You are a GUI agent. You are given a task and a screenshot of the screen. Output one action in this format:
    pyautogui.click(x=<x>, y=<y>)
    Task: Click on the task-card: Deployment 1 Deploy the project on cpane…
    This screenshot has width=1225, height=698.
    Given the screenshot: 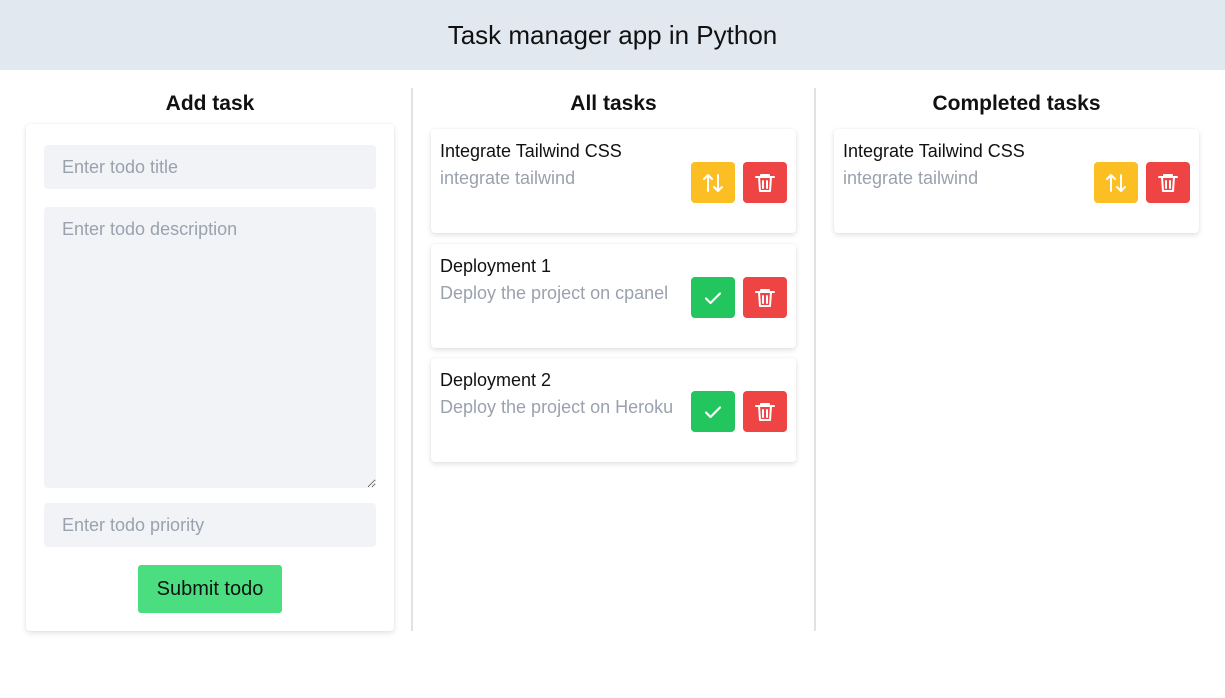 What is the action you would take?
    pyautogui.click(x=613, y=296)
    